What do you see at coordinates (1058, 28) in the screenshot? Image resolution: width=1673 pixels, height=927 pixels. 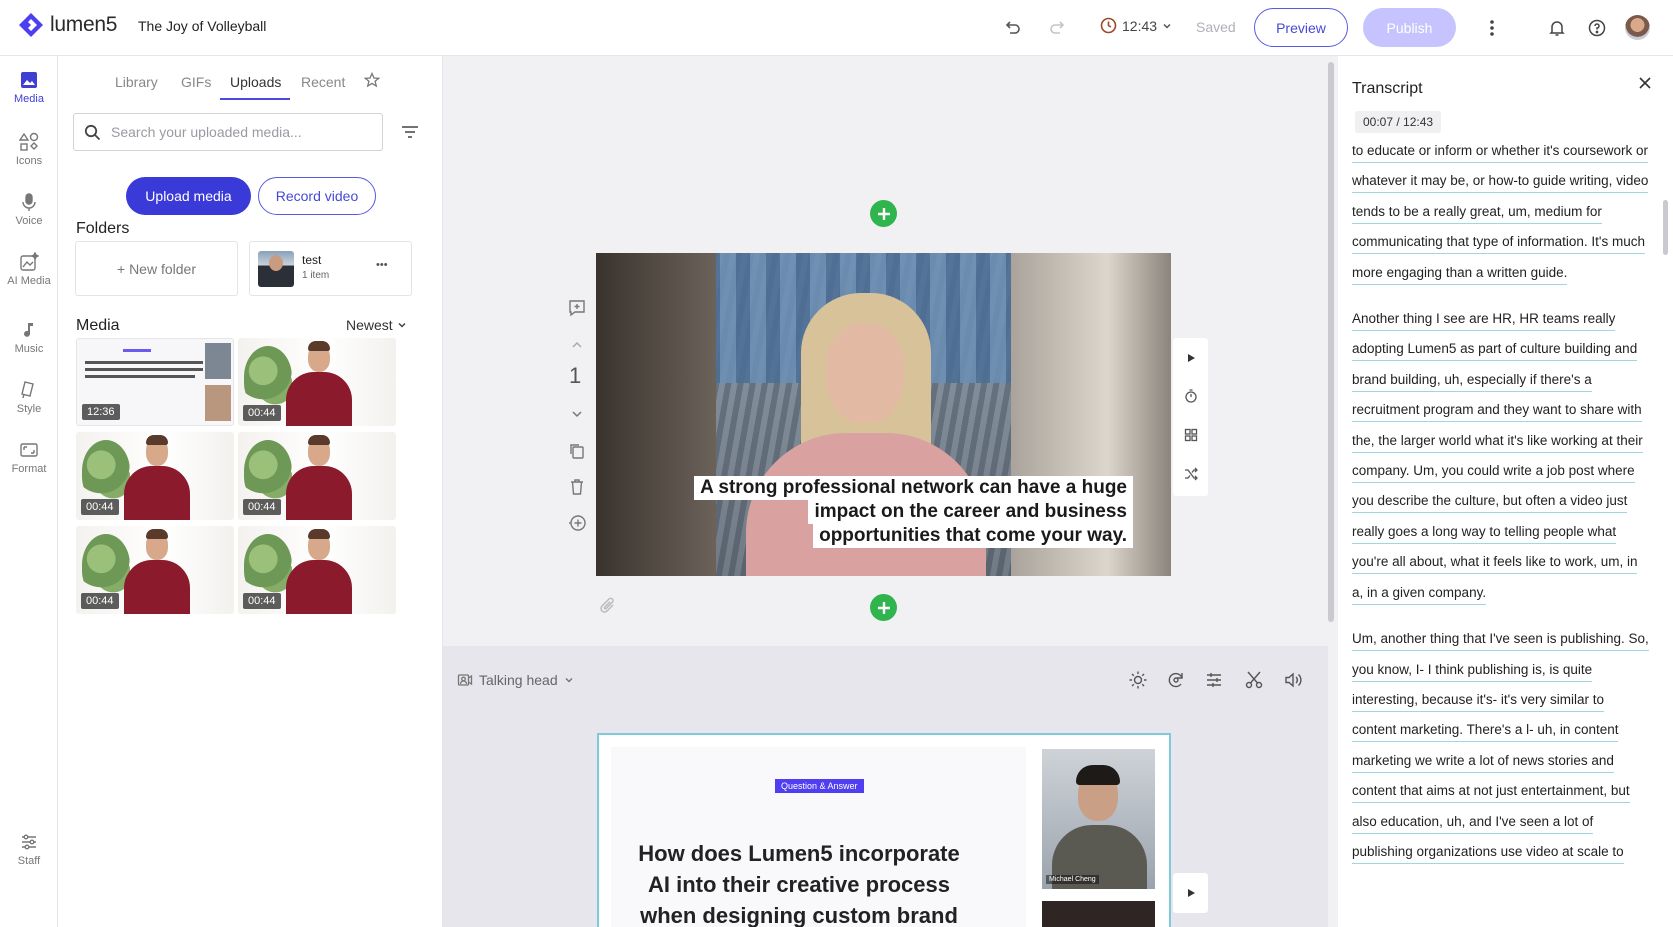 I see `redo-icon` at bounding box center [1058, 28].